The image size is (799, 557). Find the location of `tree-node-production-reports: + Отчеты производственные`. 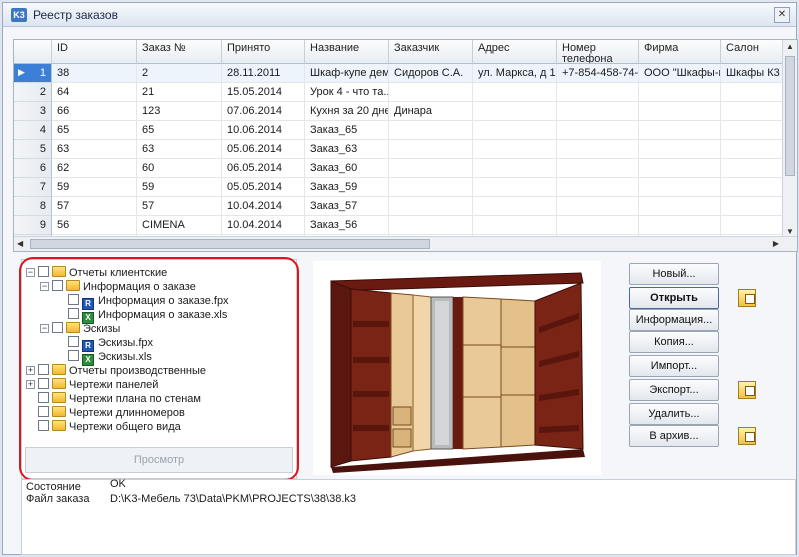

tree-node-production-reports: + Отчеты производственные is located at coordinates (116, 371).